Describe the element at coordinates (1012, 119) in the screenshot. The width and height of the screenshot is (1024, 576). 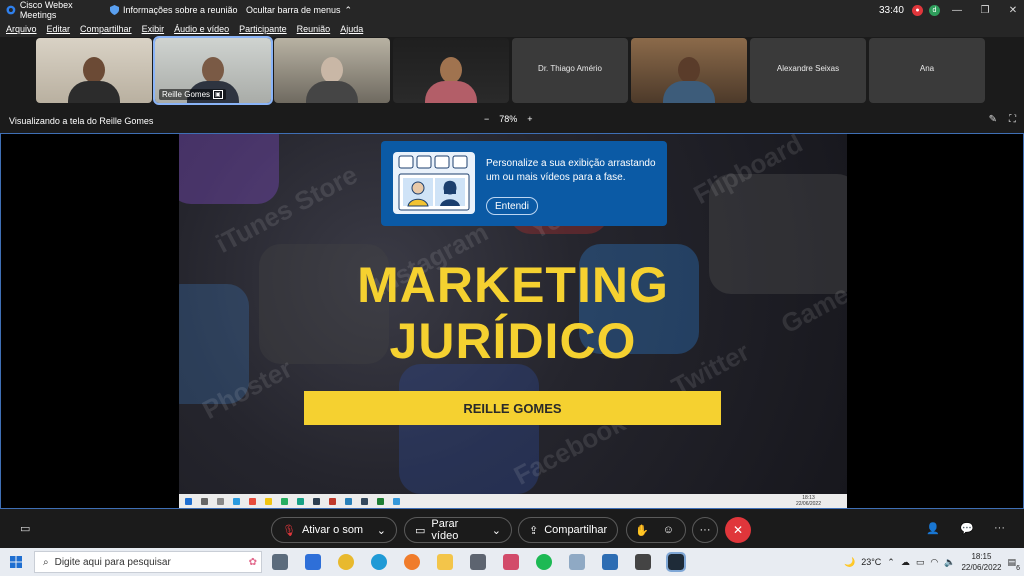
I see `fullscreen-icon: ⛶` at that location.